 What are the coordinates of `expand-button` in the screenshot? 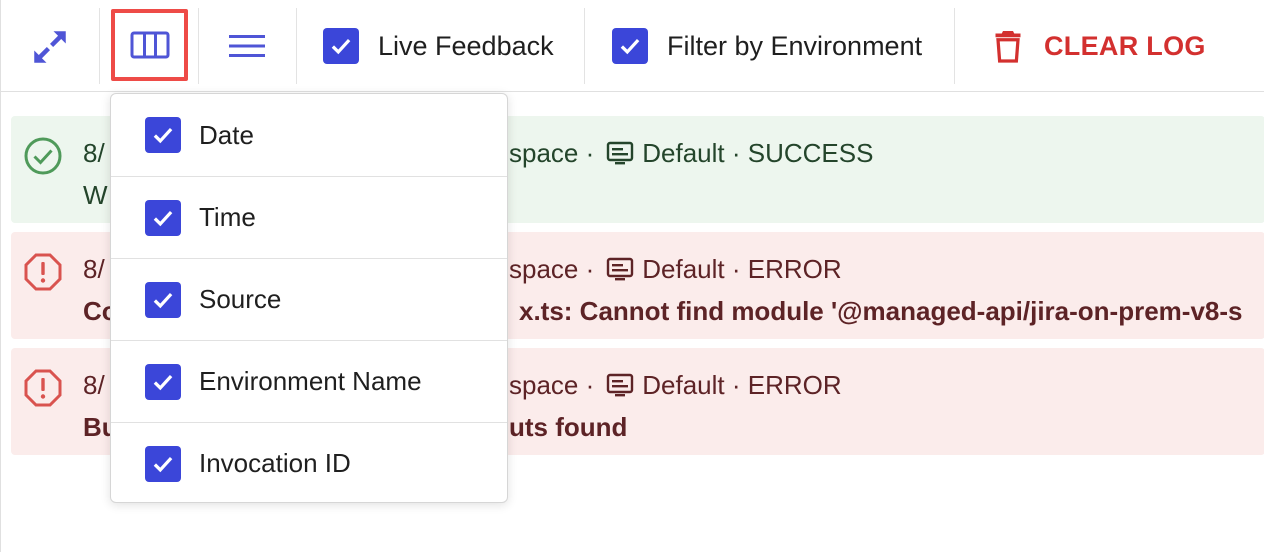 It's located at (50, 47).